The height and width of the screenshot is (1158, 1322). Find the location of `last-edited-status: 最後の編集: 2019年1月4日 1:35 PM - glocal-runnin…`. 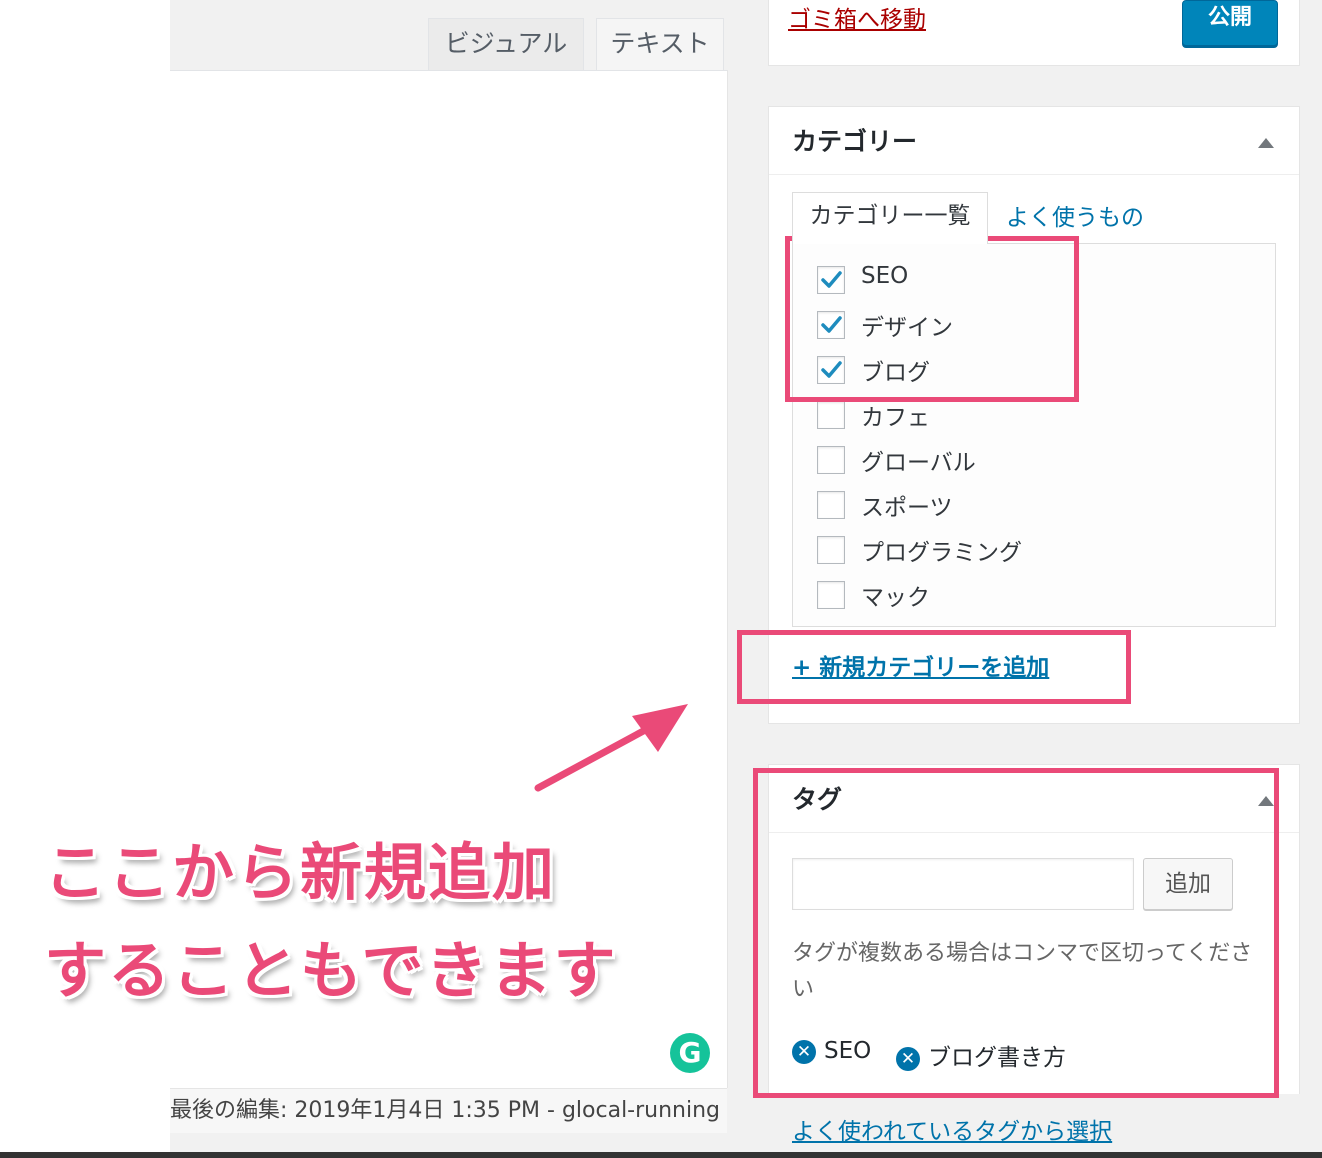

last-edited-status: 最後の編集: 2019年1月4日 1:35 PM - glocal-runnin… is located at coordinates (448, 1110).